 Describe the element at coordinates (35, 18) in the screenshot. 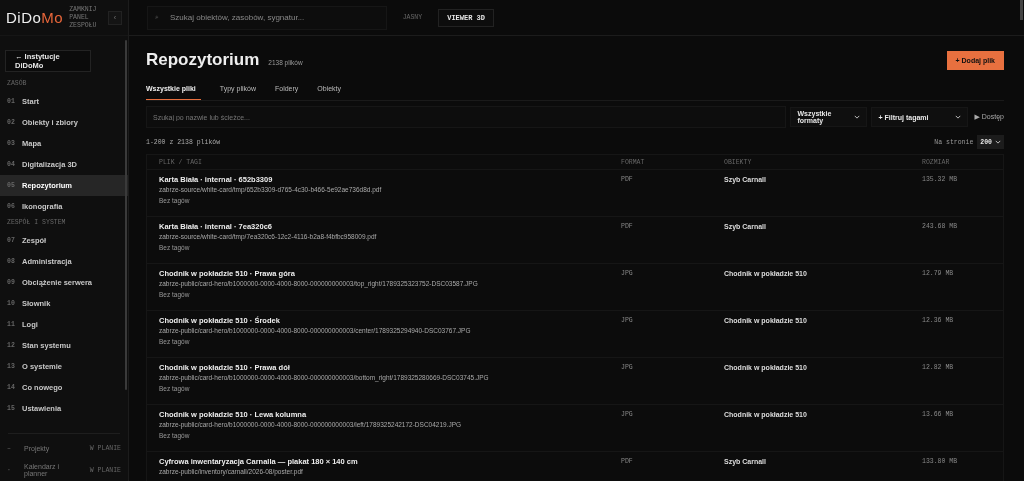

I see `logo: DiDoMo` at that location.